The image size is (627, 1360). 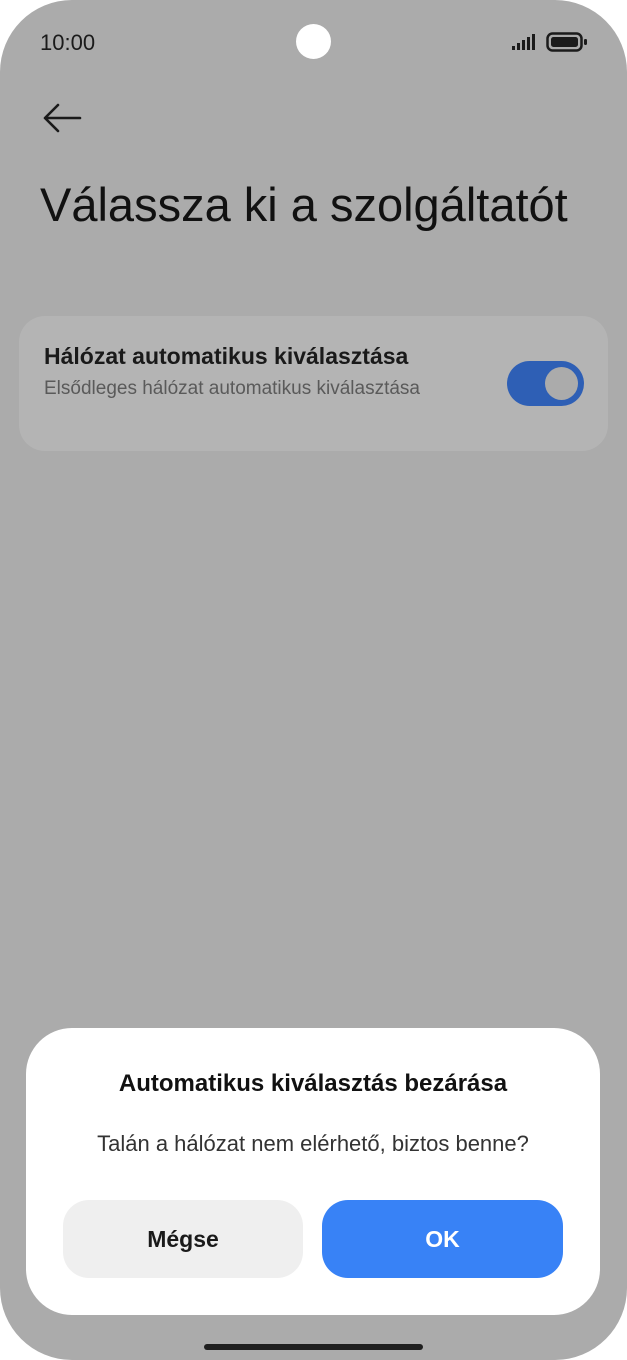 What do you see at coordinates (313, 1083) in the screenshot?
I see `dialog-title: Automatikus kiválasztás bezárása` at bounding box center [313, 1083].